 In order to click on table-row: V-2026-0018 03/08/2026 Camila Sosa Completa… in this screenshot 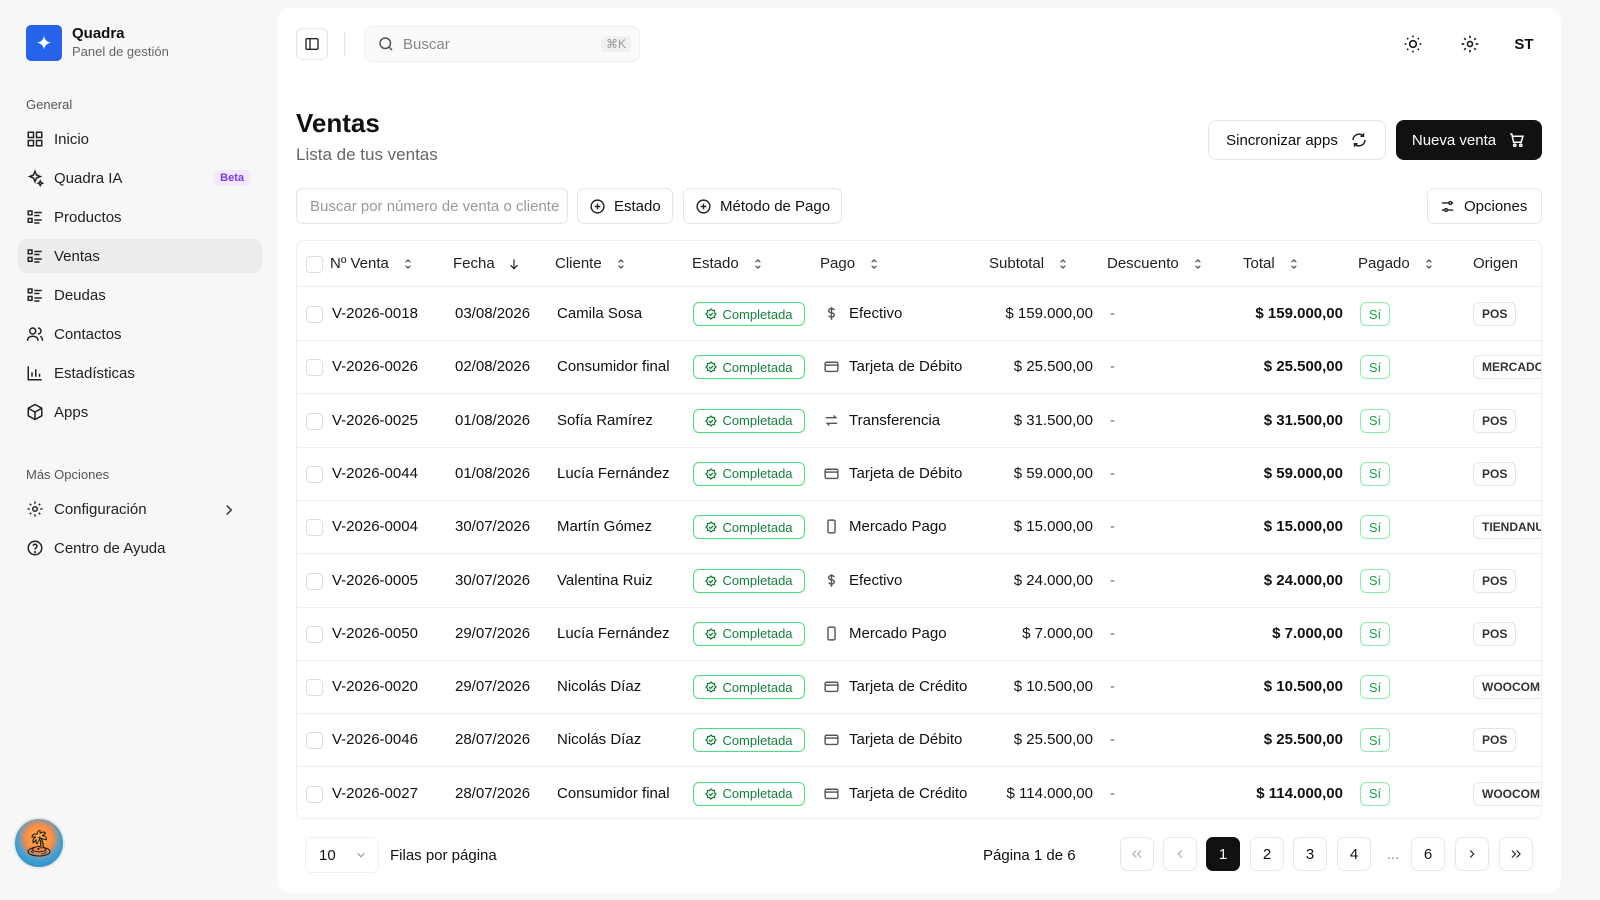, I will do `click(919, 314)`.